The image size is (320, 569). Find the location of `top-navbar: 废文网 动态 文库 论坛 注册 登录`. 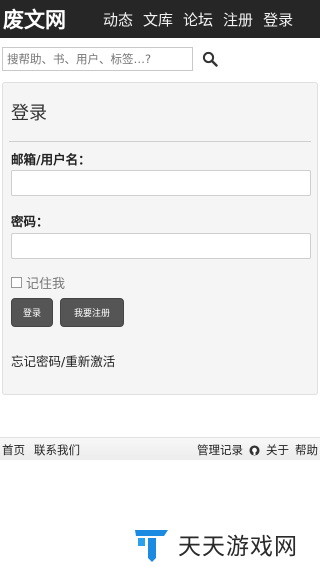

top-navbar: 废文网 动态 文库 论坛 注册 登录 is located at coordinates (160, 19).